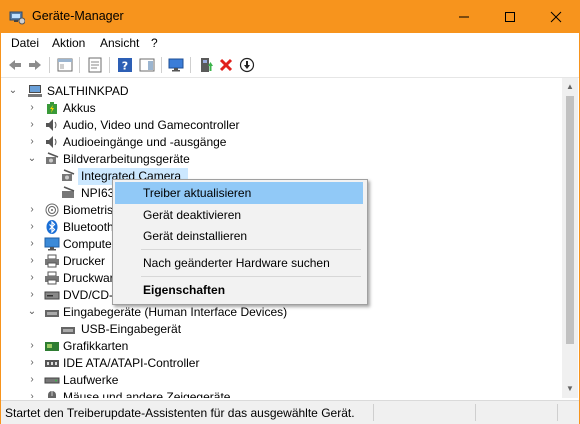 This screenshot has width=580, height=424. What do you see at coordinates (131, 329) in the screenshot?
I see `tree-item-label: USB-Eingabegerät` at bounding box center [131, 329].